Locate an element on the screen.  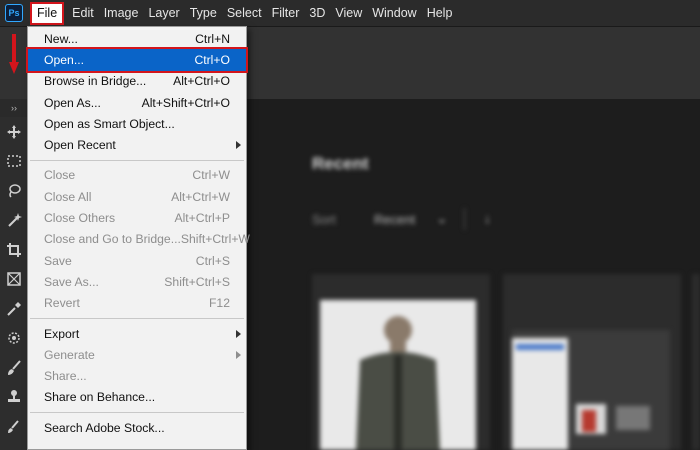
menu-select-item: Select is located at coordinates (244, 13).